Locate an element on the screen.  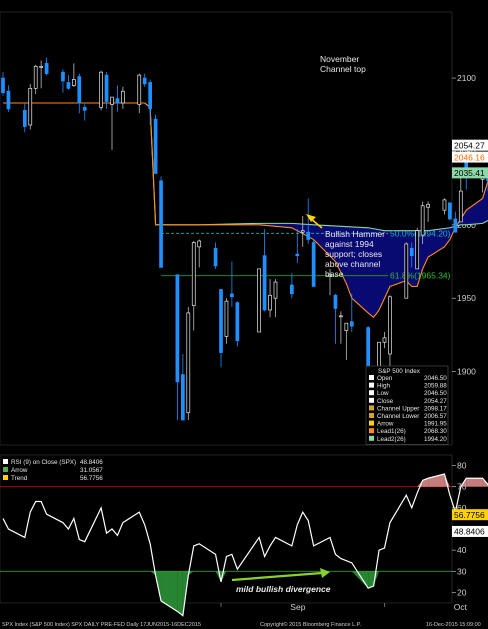
rsi-legend-value: 31.0567 is located at coordinates (91, 470).